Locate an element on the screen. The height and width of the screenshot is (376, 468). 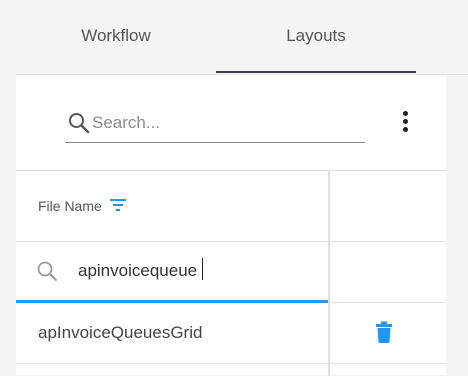
search-field is located at coordinates (215, 124).